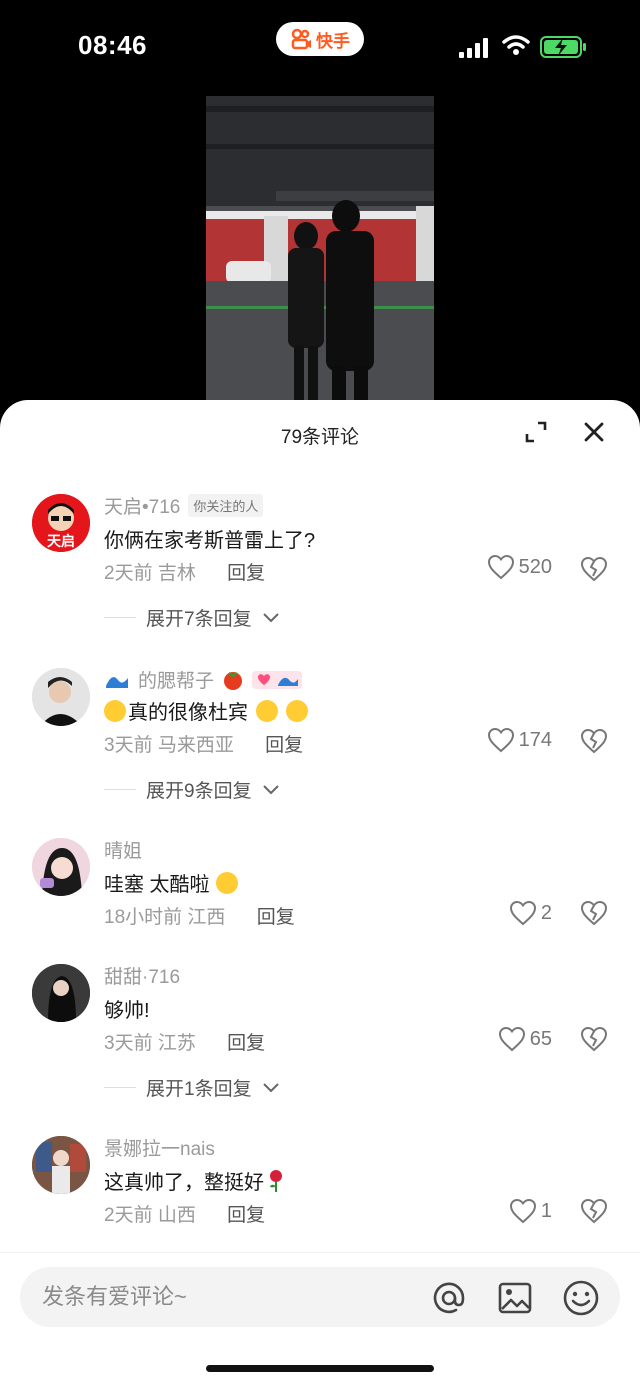  Describe the element at coordinates (115, 710) in the screenshot. I see `flushed-face-emoji-icon` at that location.